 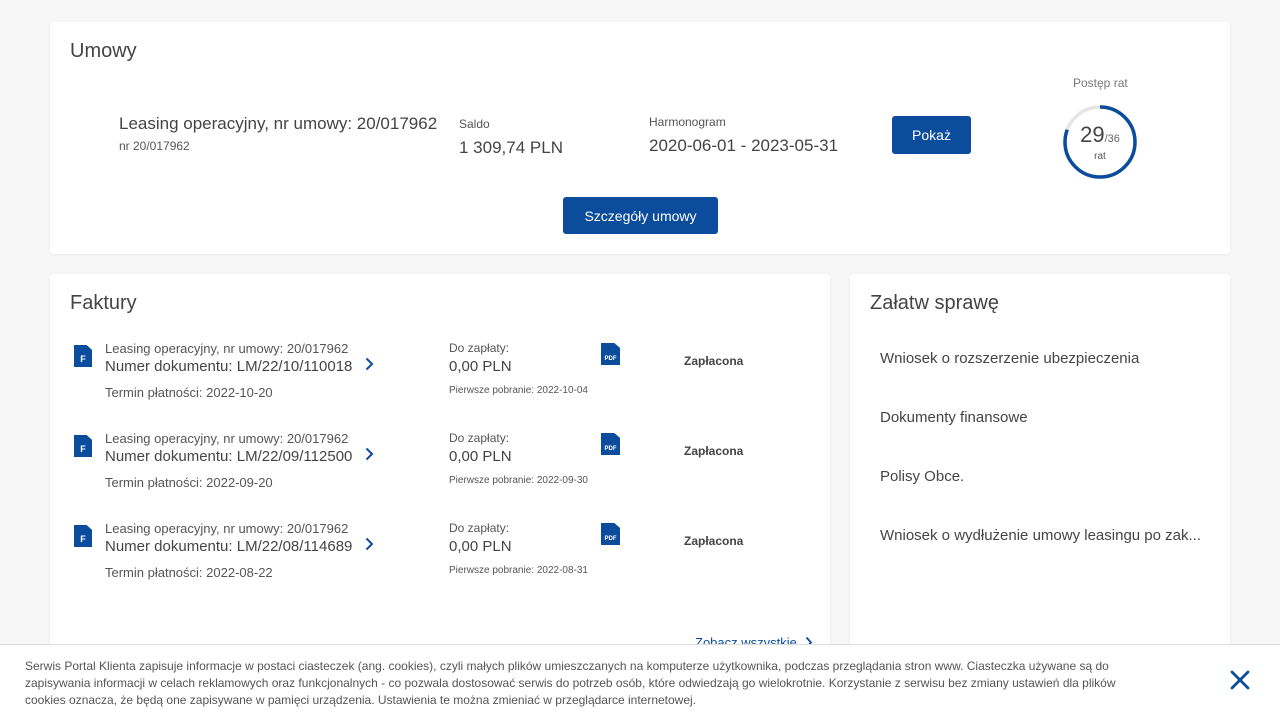 What do you see at coordinates (189, 482) in the screenshot?
I see `invoice-due-date: Termin płatności: 2022-09-20` at bounding box center [189, 482].